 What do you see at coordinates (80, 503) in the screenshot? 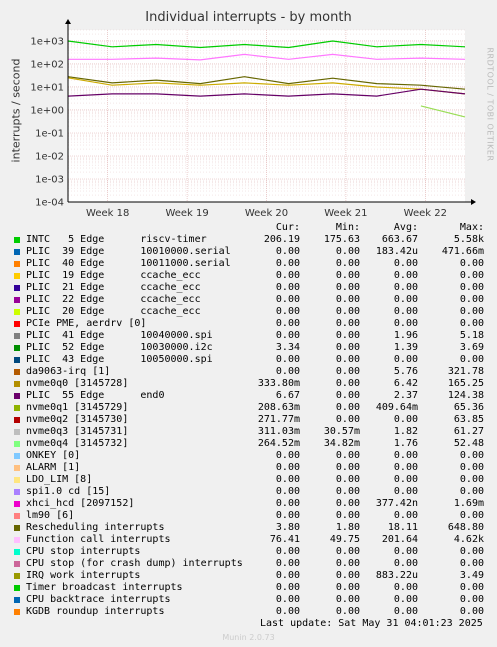
I see `legend-label: xhci_hcd [2097152]` at bounding box center [80, 503].